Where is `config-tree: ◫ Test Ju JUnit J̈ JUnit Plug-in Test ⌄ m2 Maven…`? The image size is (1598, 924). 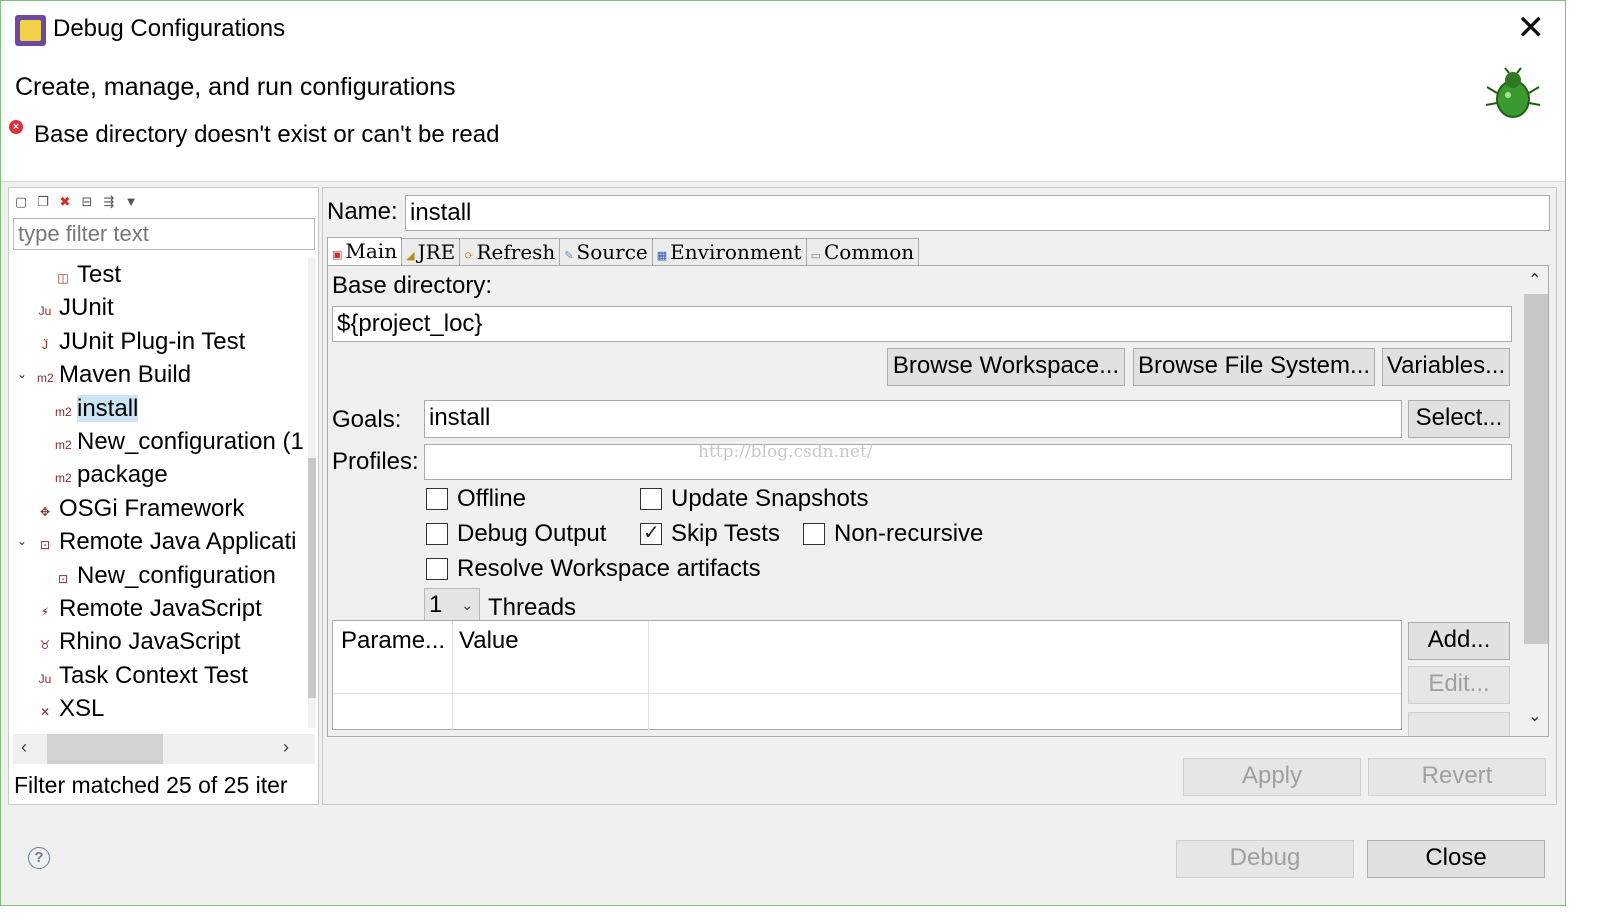 config-tree: ◫ Test Ju JUnit J̈ JUnit Plug-in Test ⌄ m2 Maven… is located at coordinates (159, 493).